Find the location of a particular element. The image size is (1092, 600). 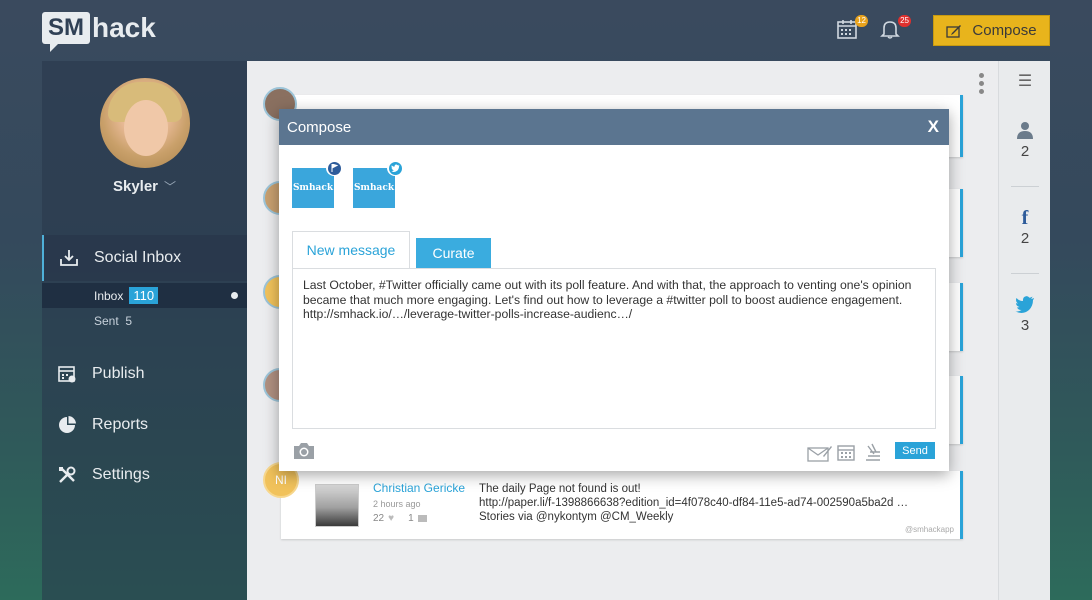

nav-inbox: Inbox 110 is located at coordinates (144, 295).